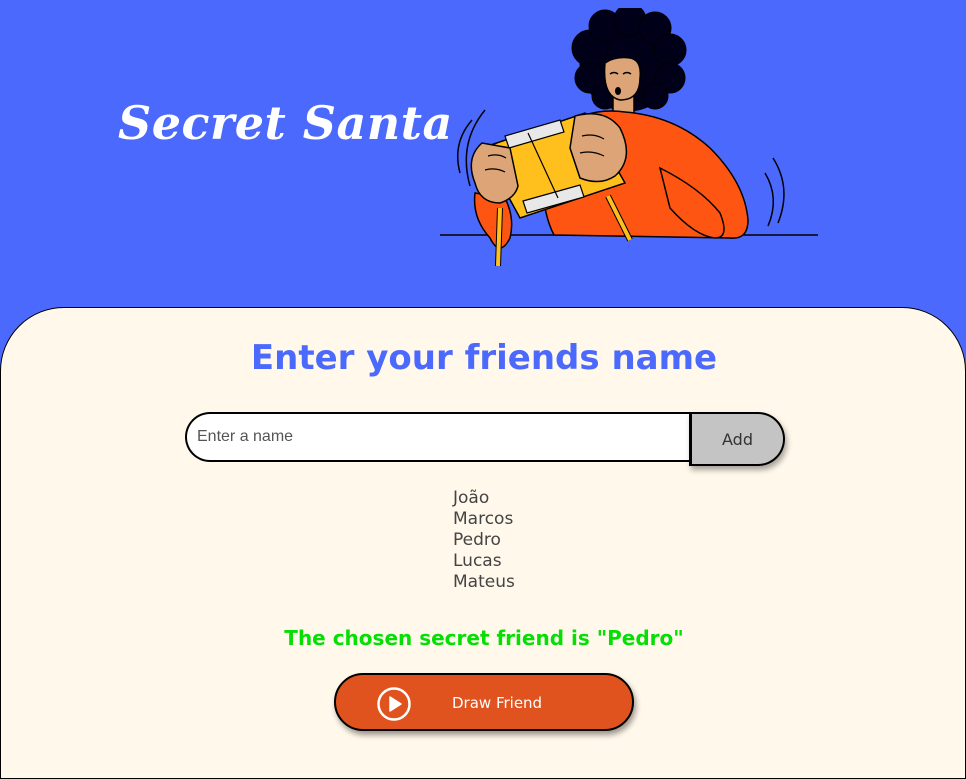 This screenshot has height=779, width=966. What do you see at coordinates (285, 123) in the screenshot?
I see `page-title: Secret Santa` at bounding box center [285, 123].